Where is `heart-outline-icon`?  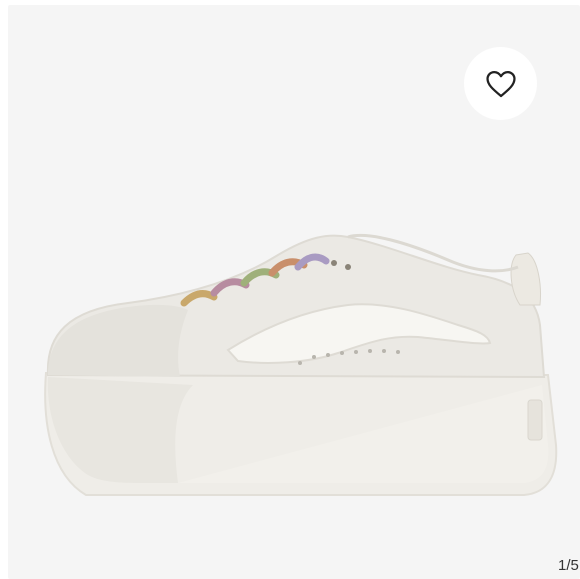
heart-outline-icon is located at coordinates (500, 83).